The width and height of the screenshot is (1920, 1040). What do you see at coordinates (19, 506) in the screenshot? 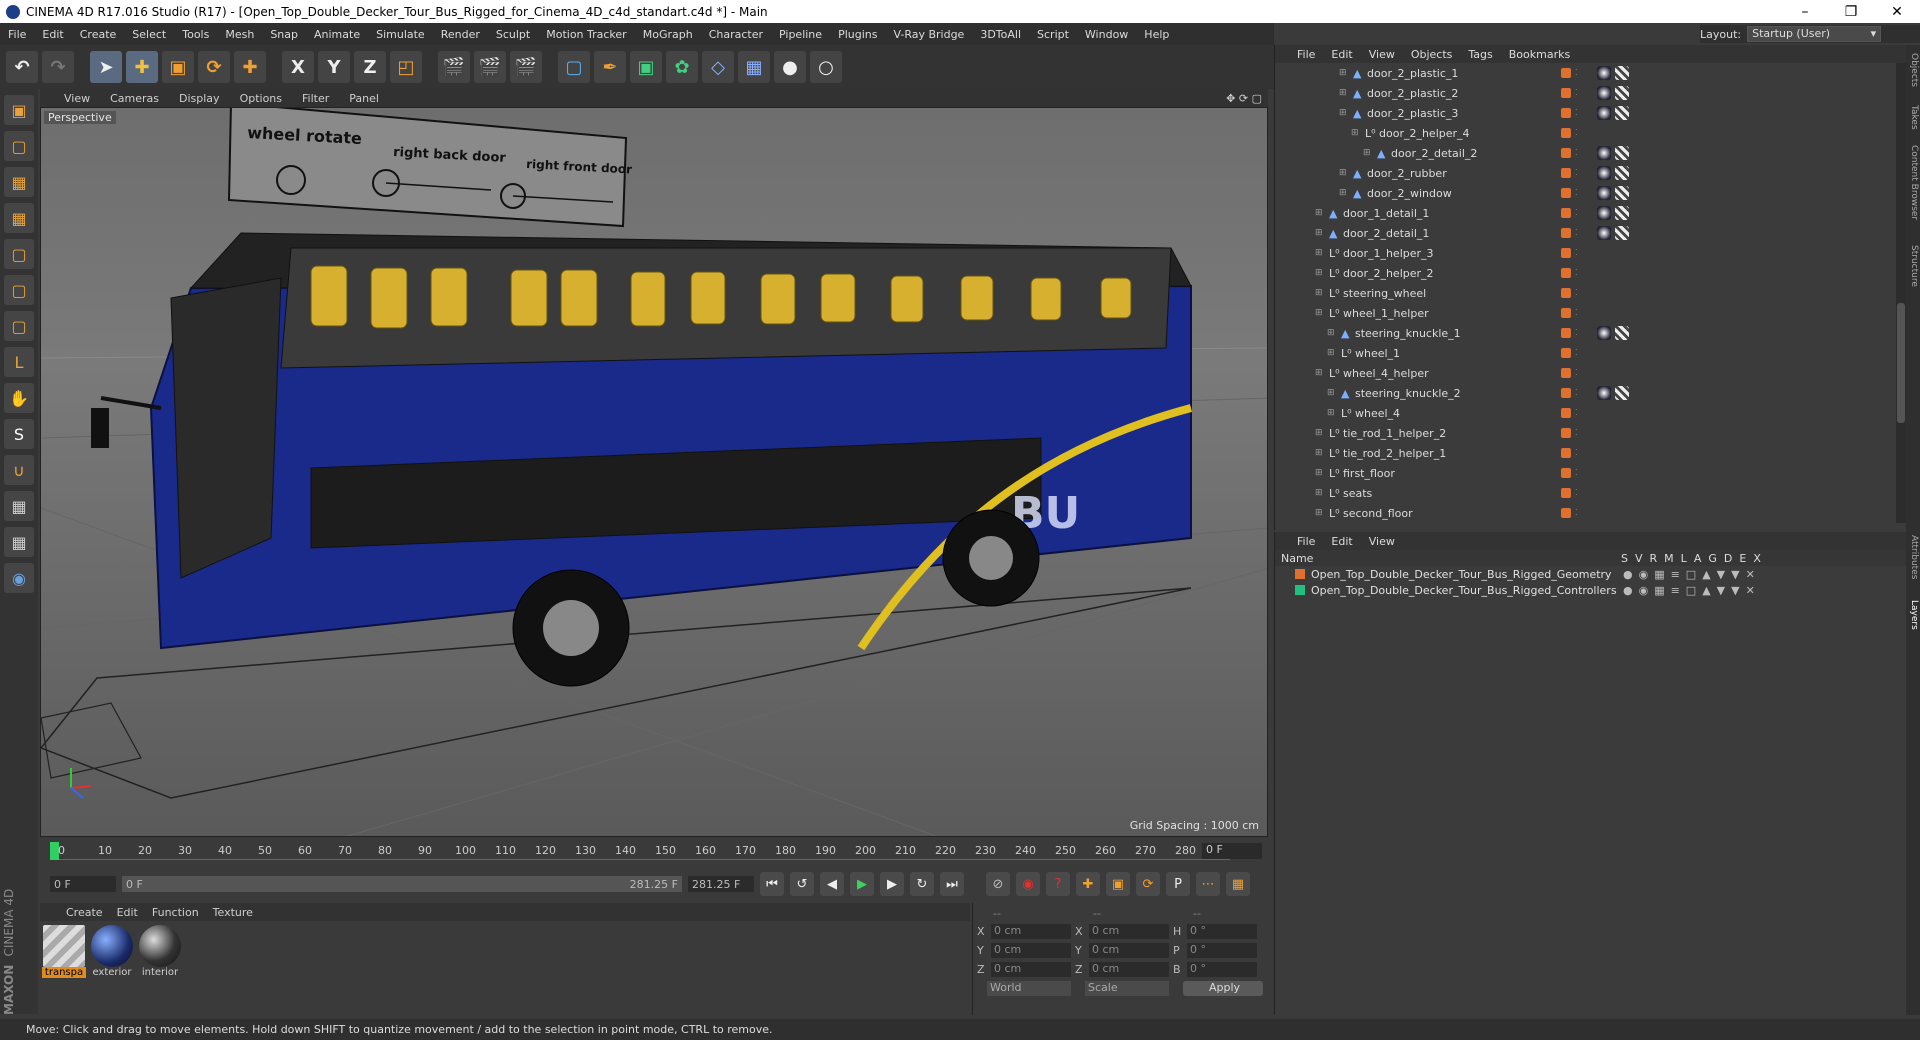
I see `lock-workplane-icon: ▦` at bounding box center [19, 506].